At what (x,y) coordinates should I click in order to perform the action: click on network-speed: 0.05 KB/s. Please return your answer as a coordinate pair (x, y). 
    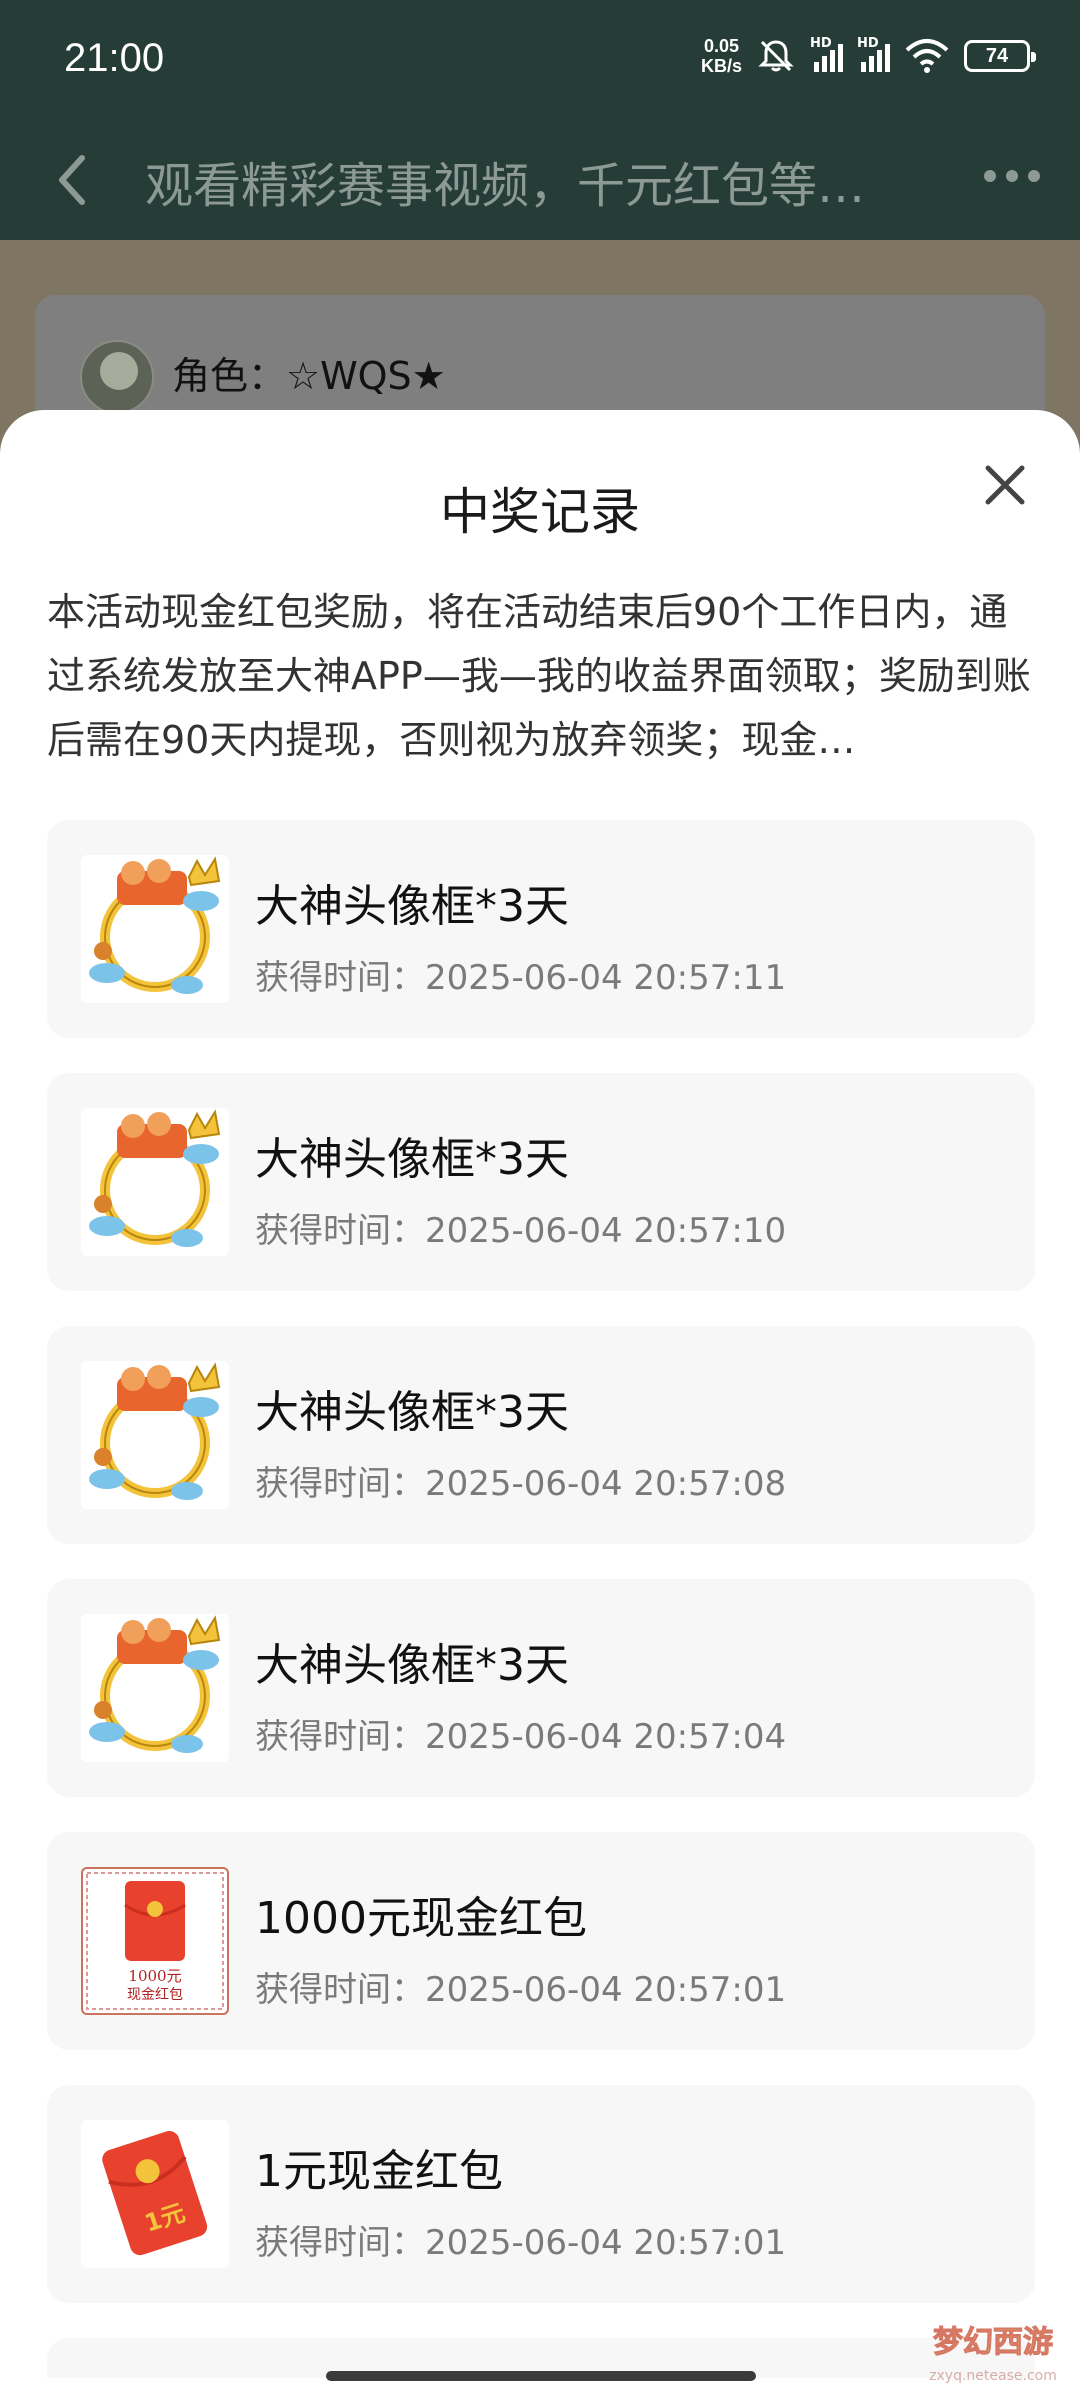
    Looking at the image, I should click on (721, 56).